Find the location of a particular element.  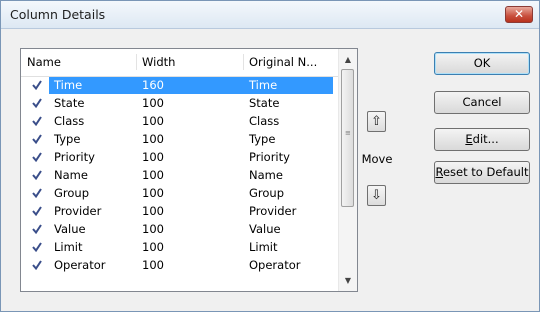

original-name-cell: Time is located at coordinates (263, 85).